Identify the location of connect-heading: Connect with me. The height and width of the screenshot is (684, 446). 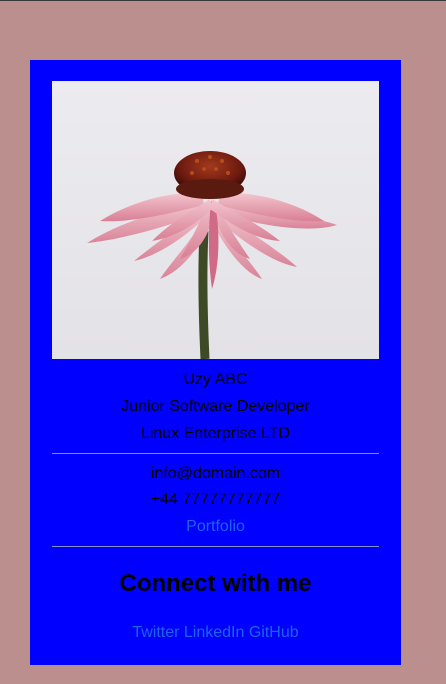
(215, 583).